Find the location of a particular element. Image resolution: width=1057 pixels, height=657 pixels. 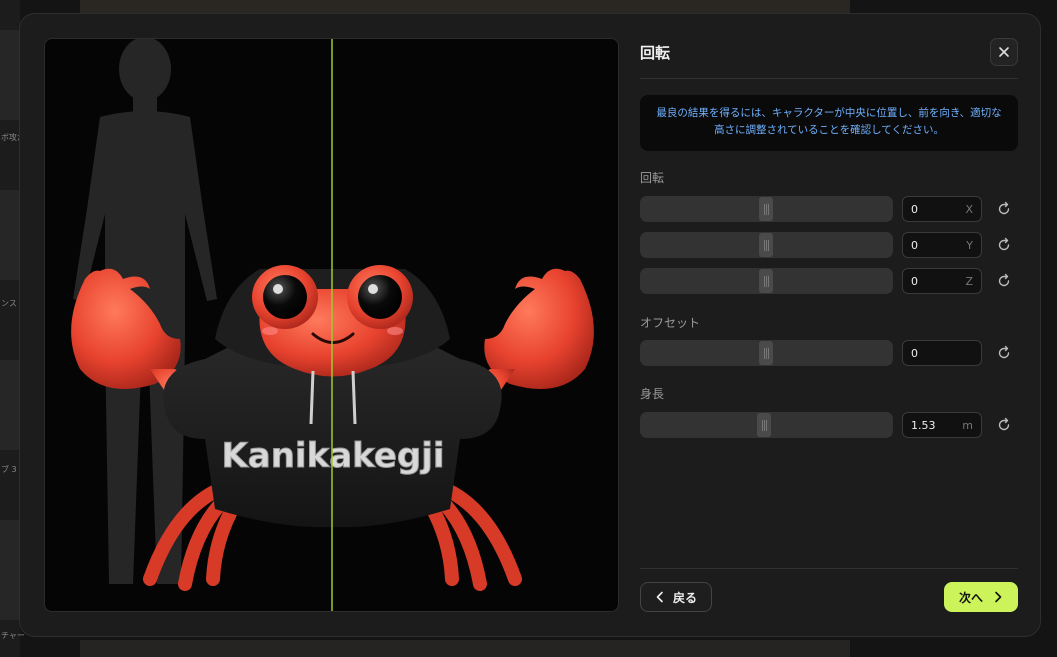

offset-value: 0 is located at coordinates (914, 353).